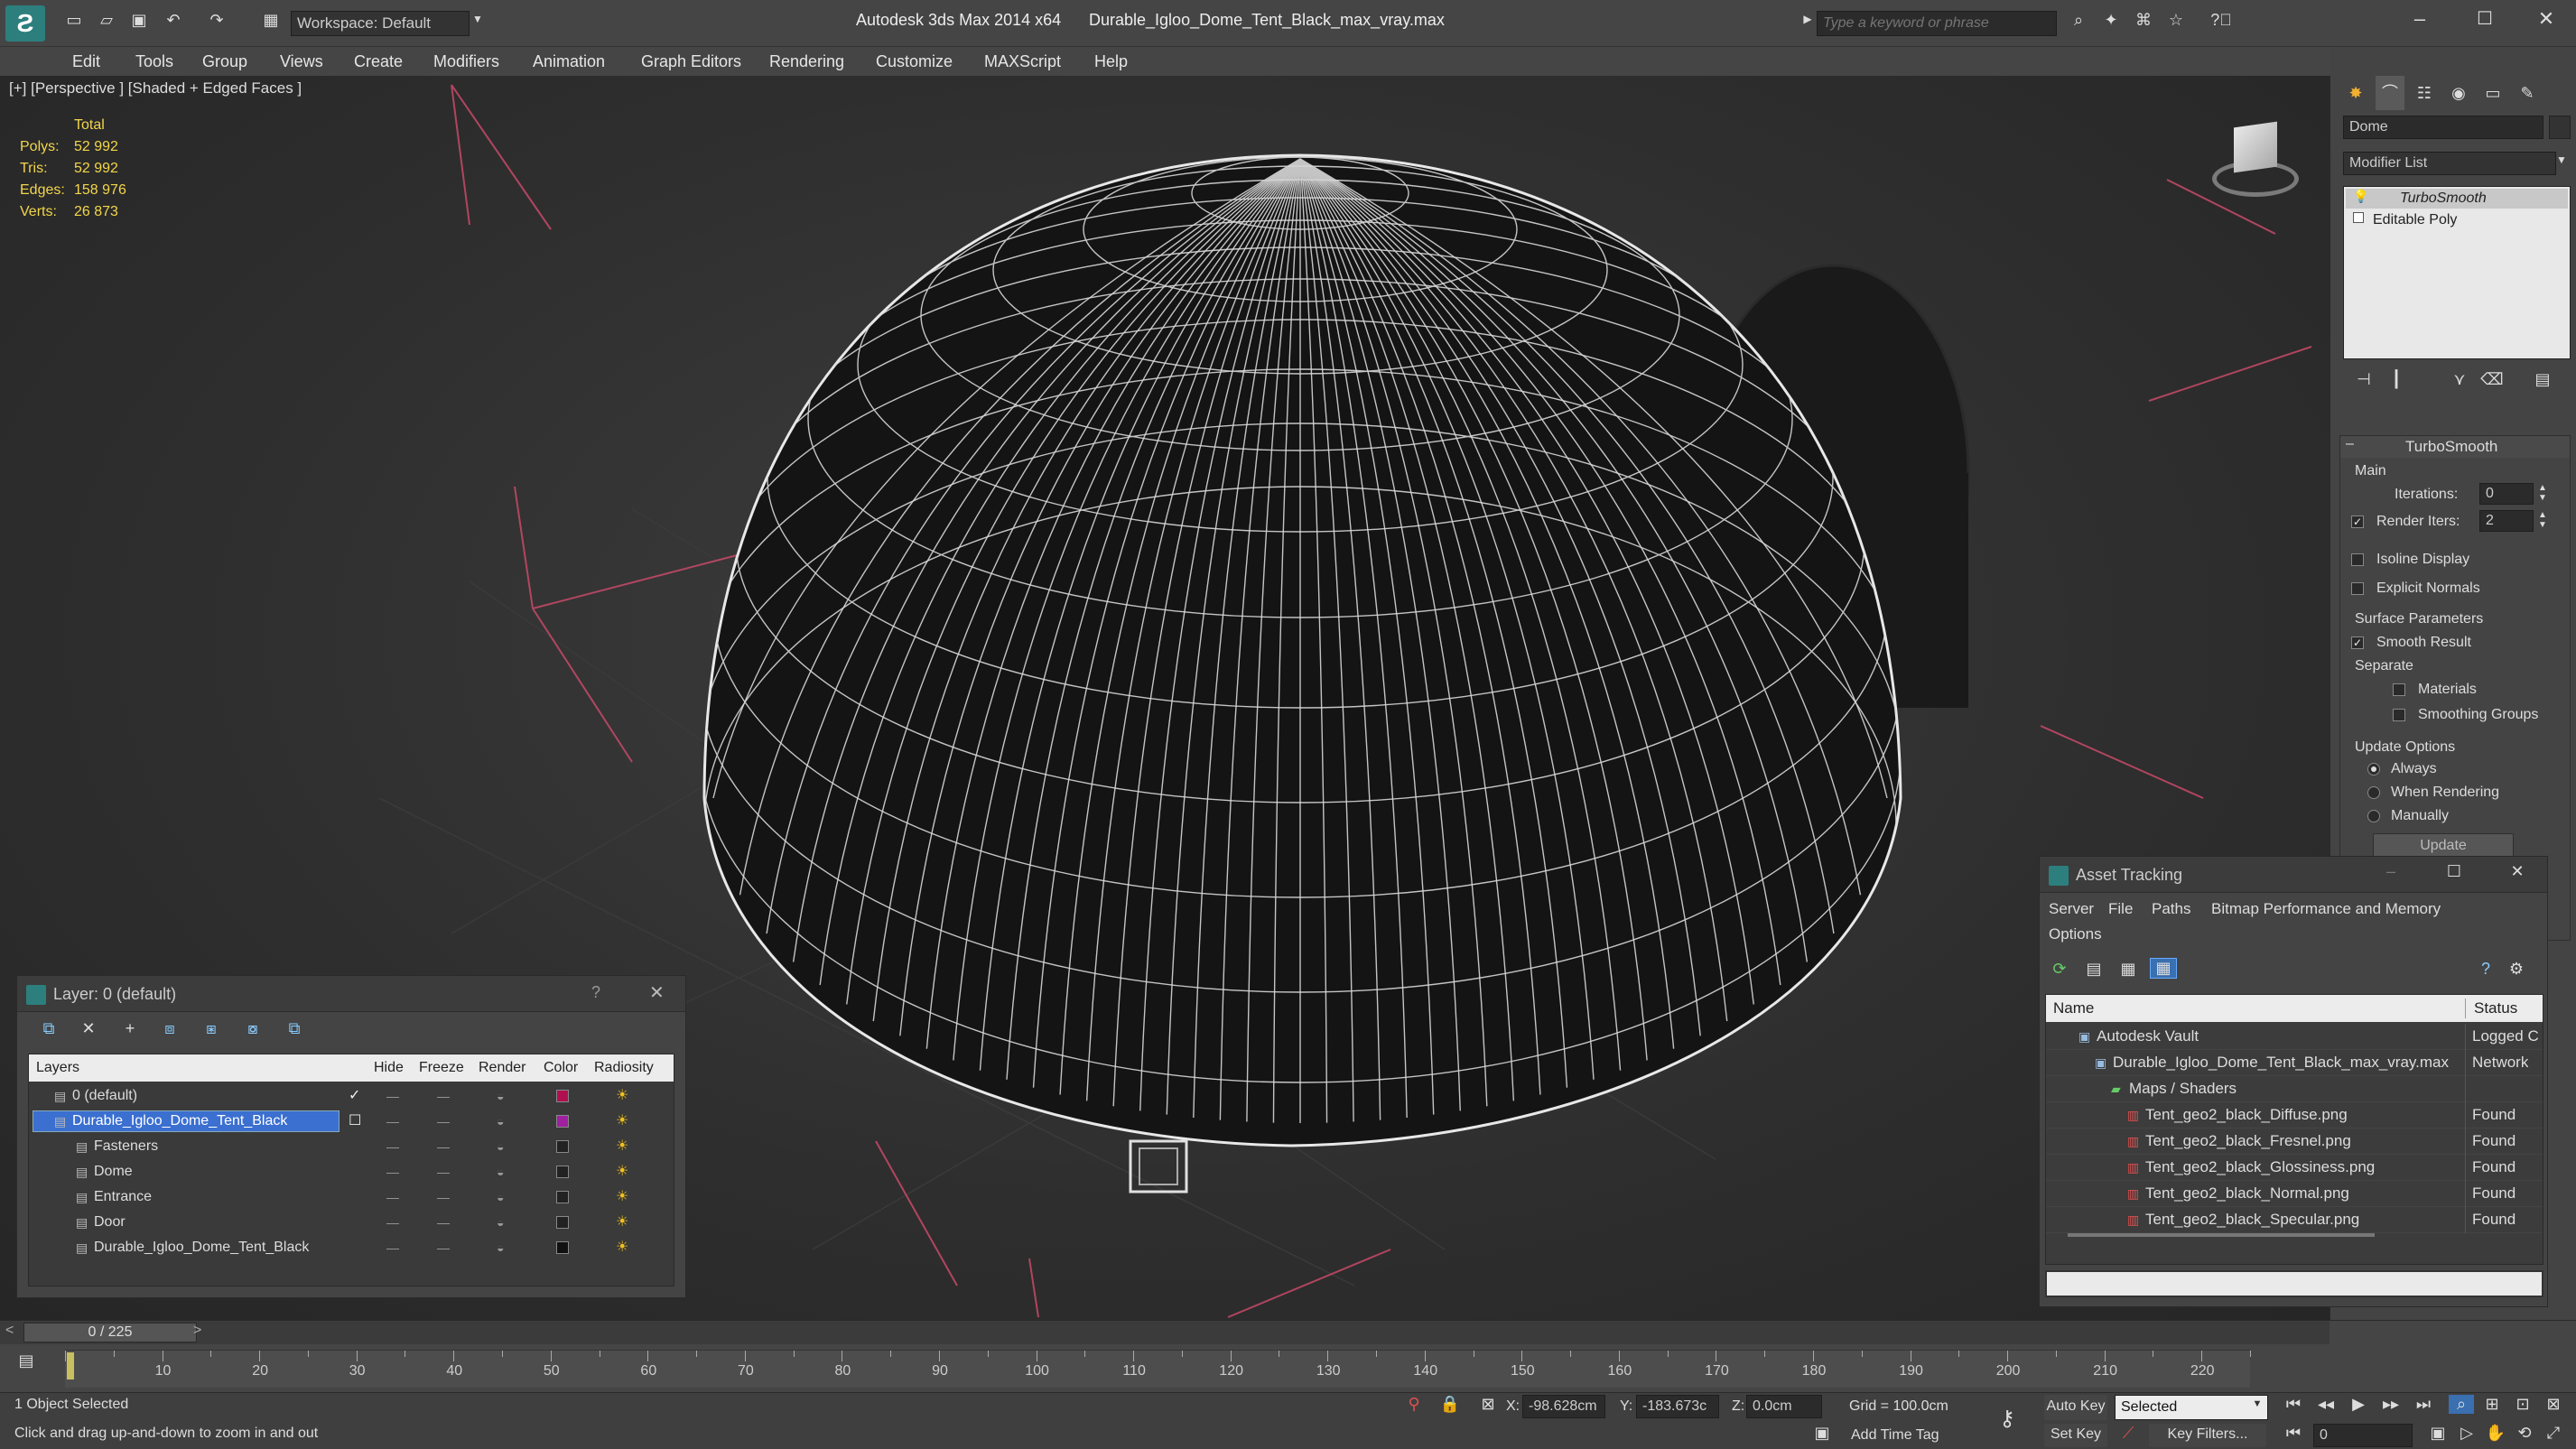  What do you see at coordinates (2128, 1433) in the screenshot?
I see `set-key-icon: ⟋` at bounding box center [2128, 1433].